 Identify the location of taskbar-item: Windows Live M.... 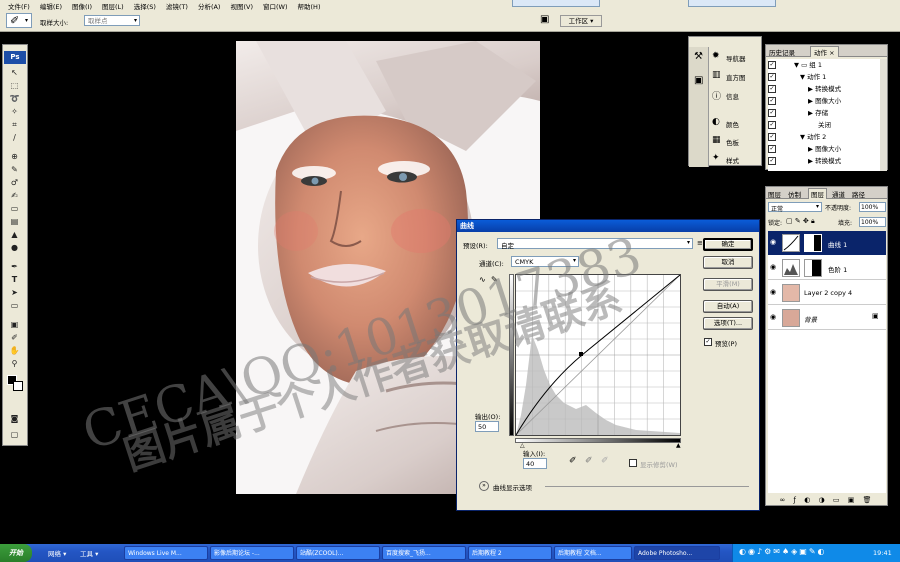
(166, 553).